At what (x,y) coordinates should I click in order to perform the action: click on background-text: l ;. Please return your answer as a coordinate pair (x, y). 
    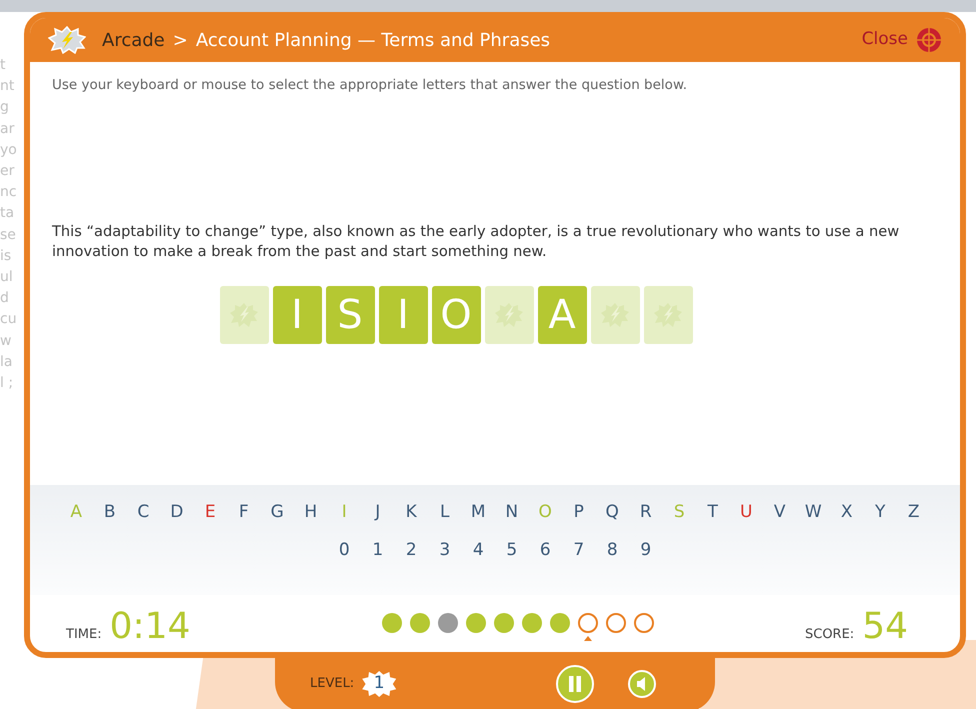
    Looking at the image, I should click on (7, 384).